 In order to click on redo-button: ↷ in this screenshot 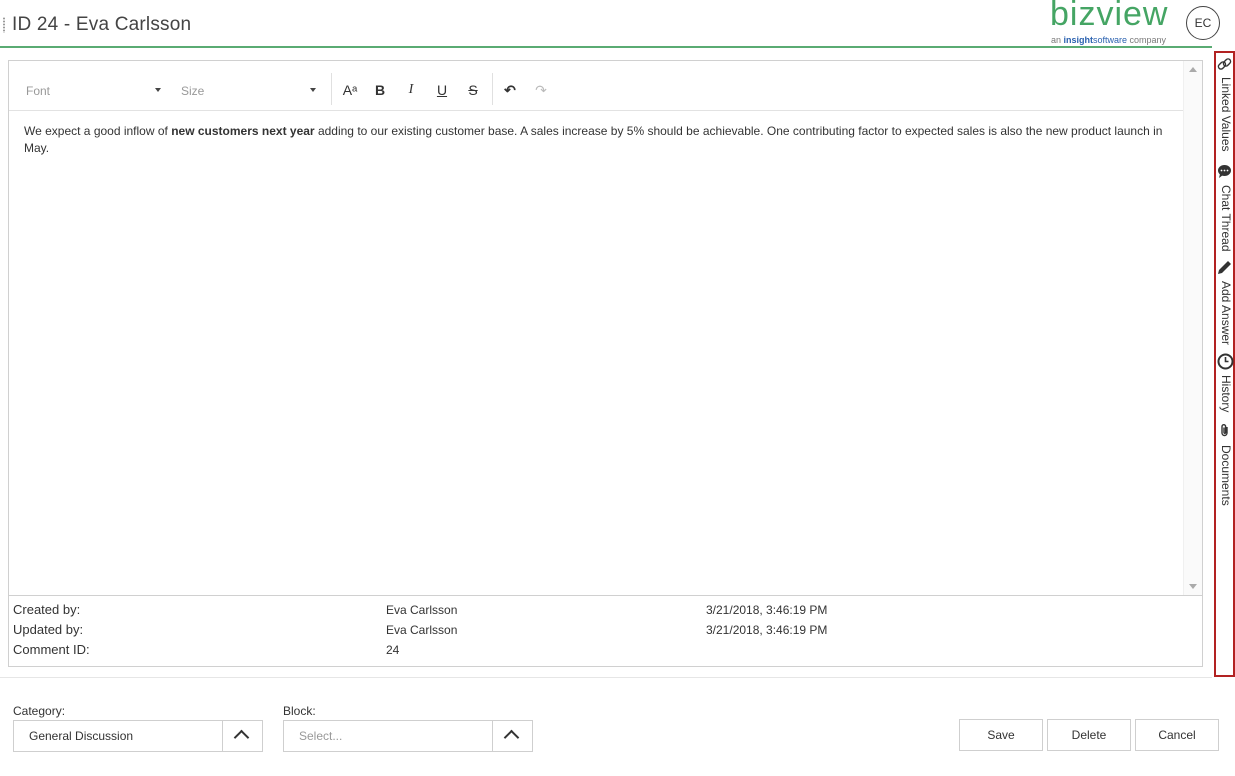, I will do `click(541, 90)`.